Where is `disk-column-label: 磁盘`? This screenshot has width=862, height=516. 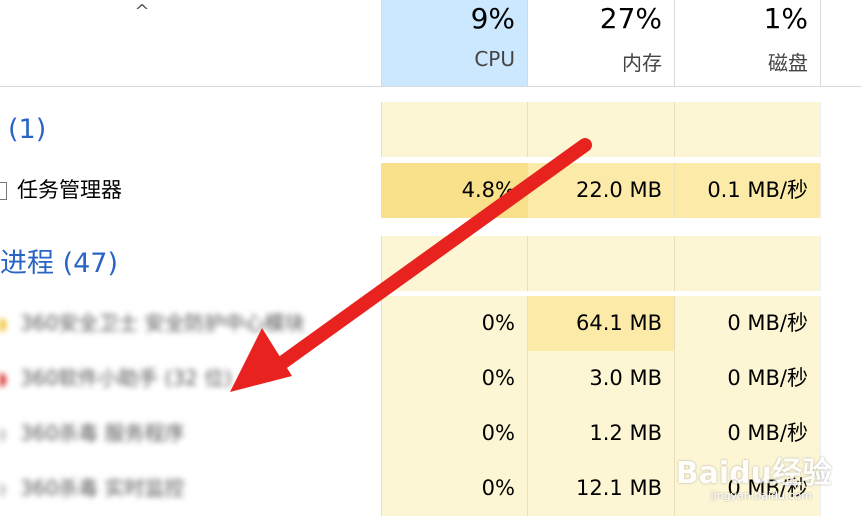
disk-column-label: 磁盘 is located at coordinates (788, 63).